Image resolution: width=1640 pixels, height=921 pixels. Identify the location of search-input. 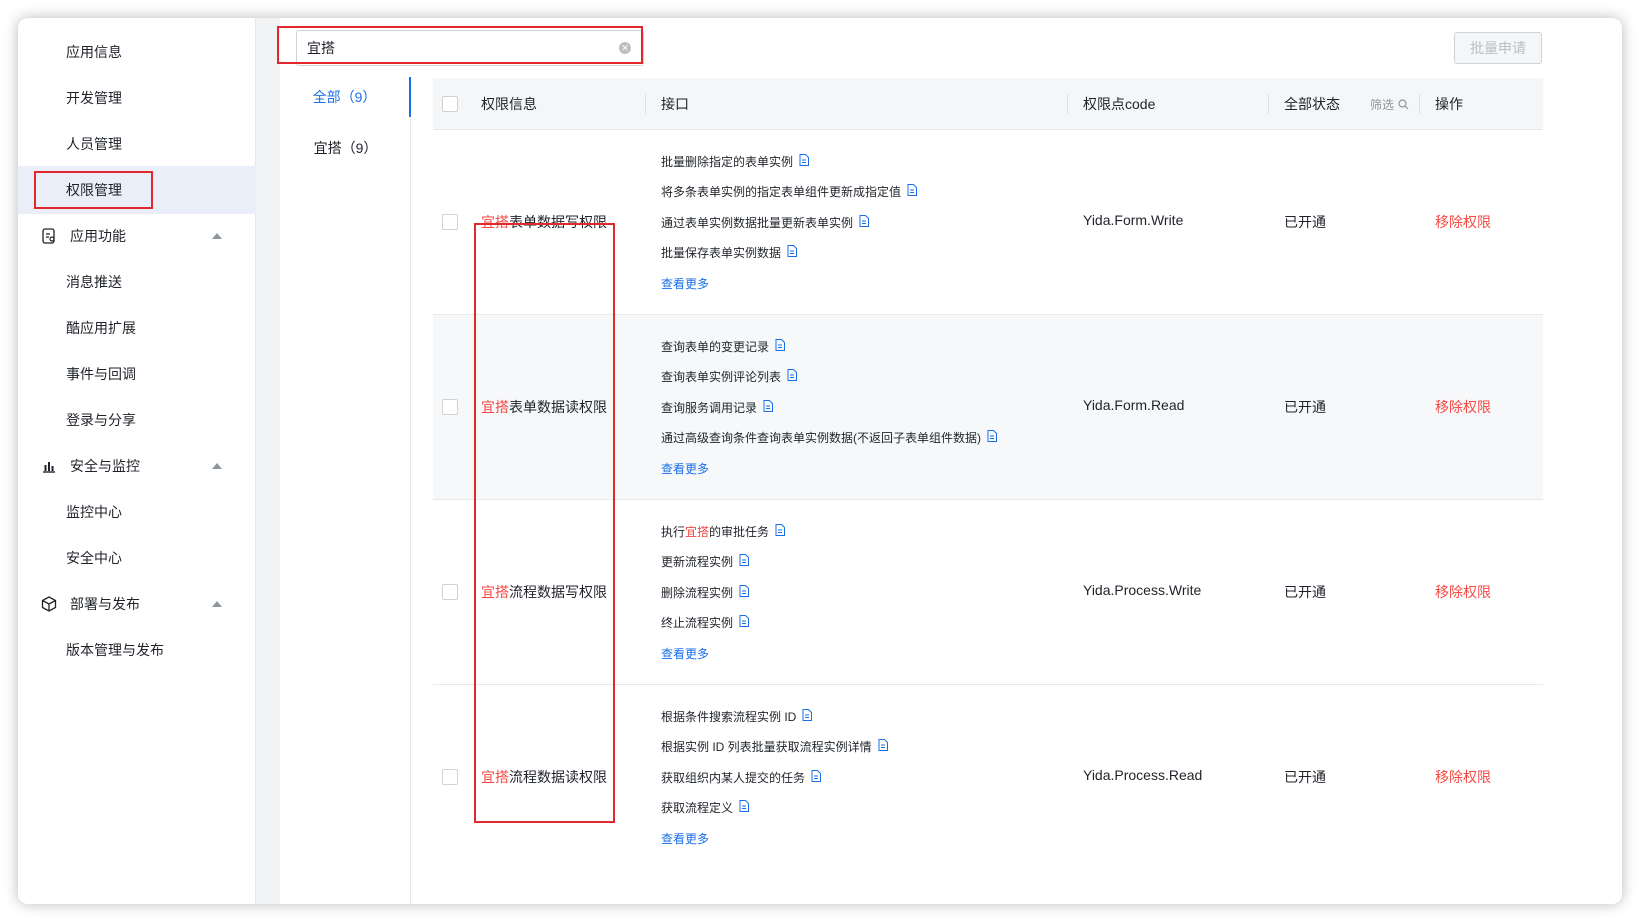
(457, 48).